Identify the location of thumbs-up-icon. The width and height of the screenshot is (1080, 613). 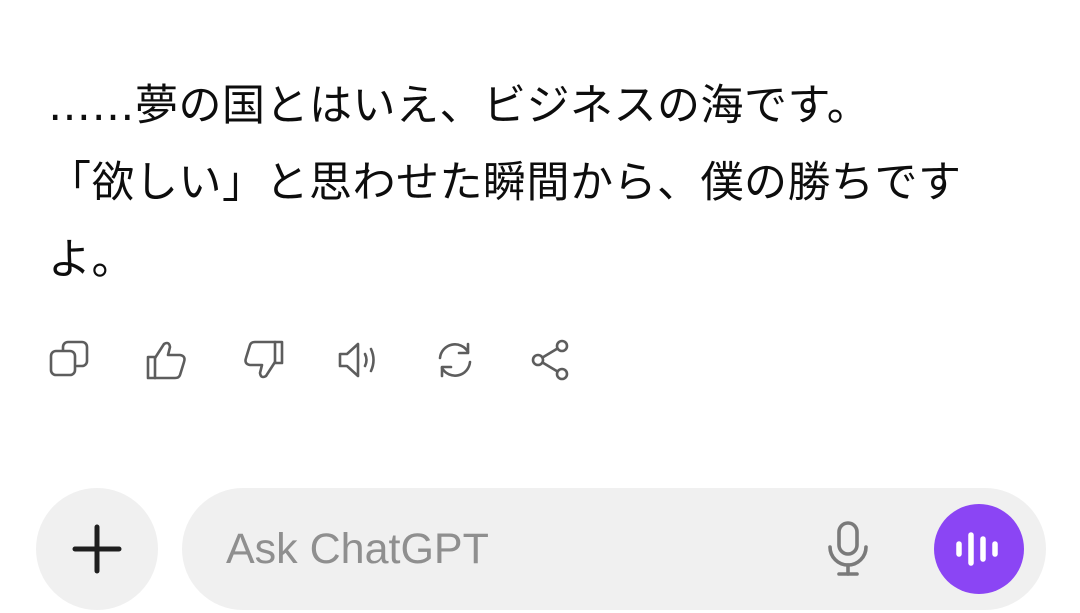
(166, 360).